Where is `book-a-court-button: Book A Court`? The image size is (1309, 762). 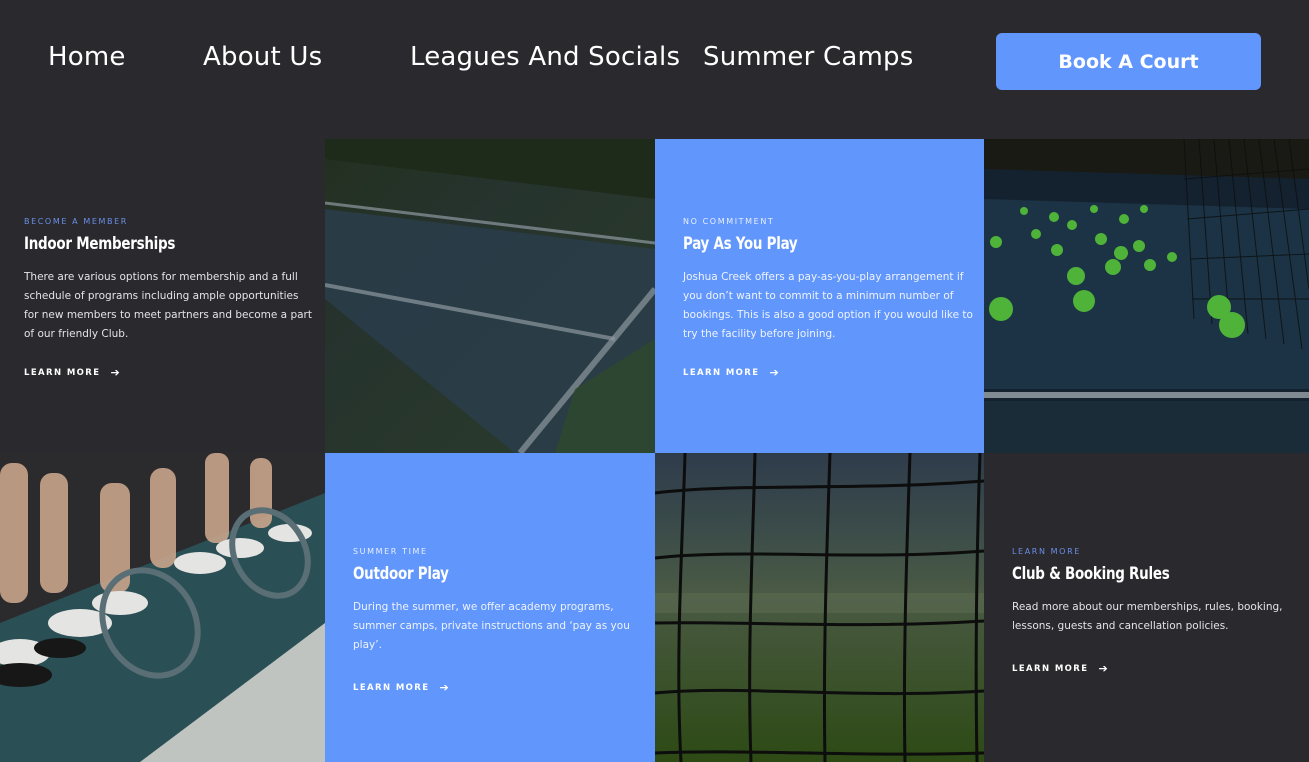 book-a-court-button: Book A Court is located at coordinates (1128, 61).